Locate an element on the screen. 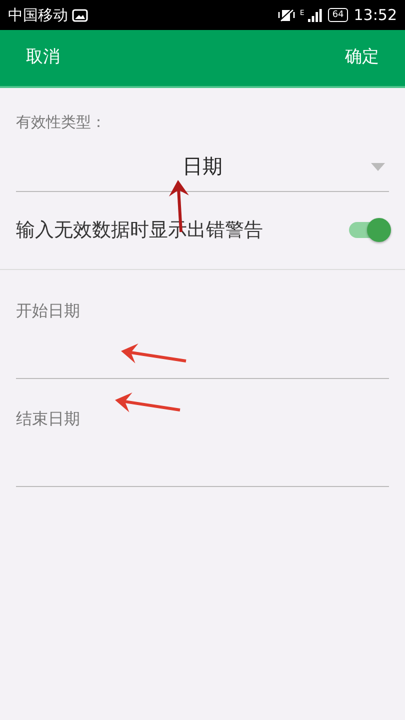 This screenshot has width=405, height=720. picture-notification-icon is located at coordinates (80, 15).